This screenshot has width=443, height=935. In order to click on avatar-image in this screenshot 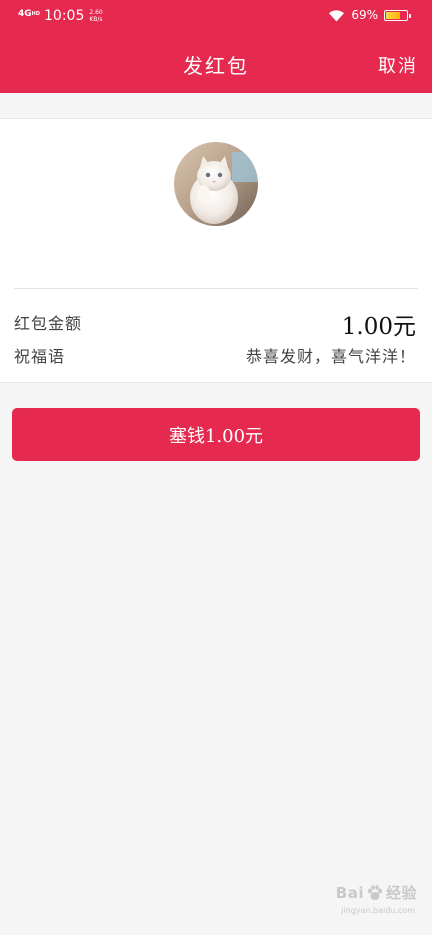, I will do `click(216, 184)`.